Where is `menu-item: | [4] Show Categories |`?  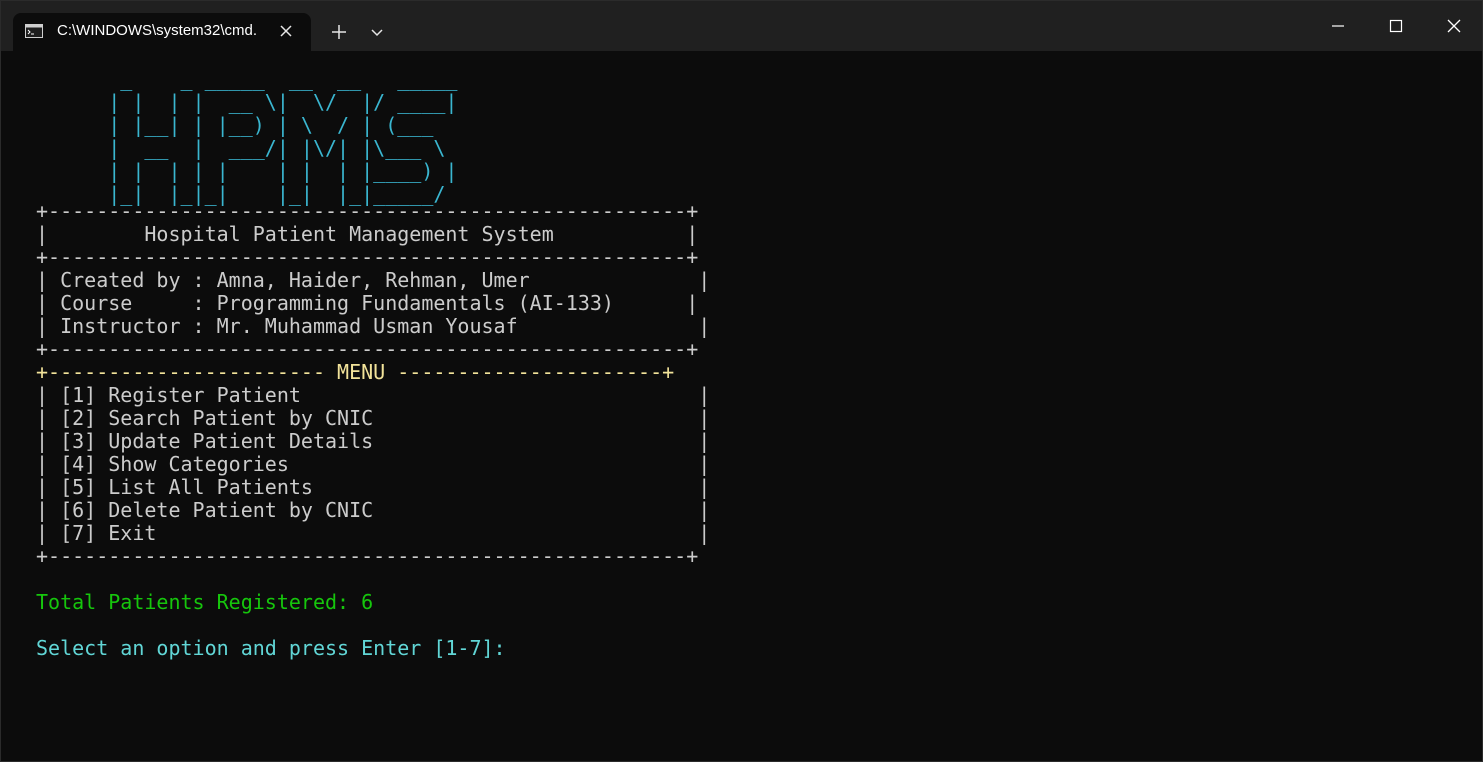
menu-item: | [4] Show Categories | is located at coordinates (373, 464).